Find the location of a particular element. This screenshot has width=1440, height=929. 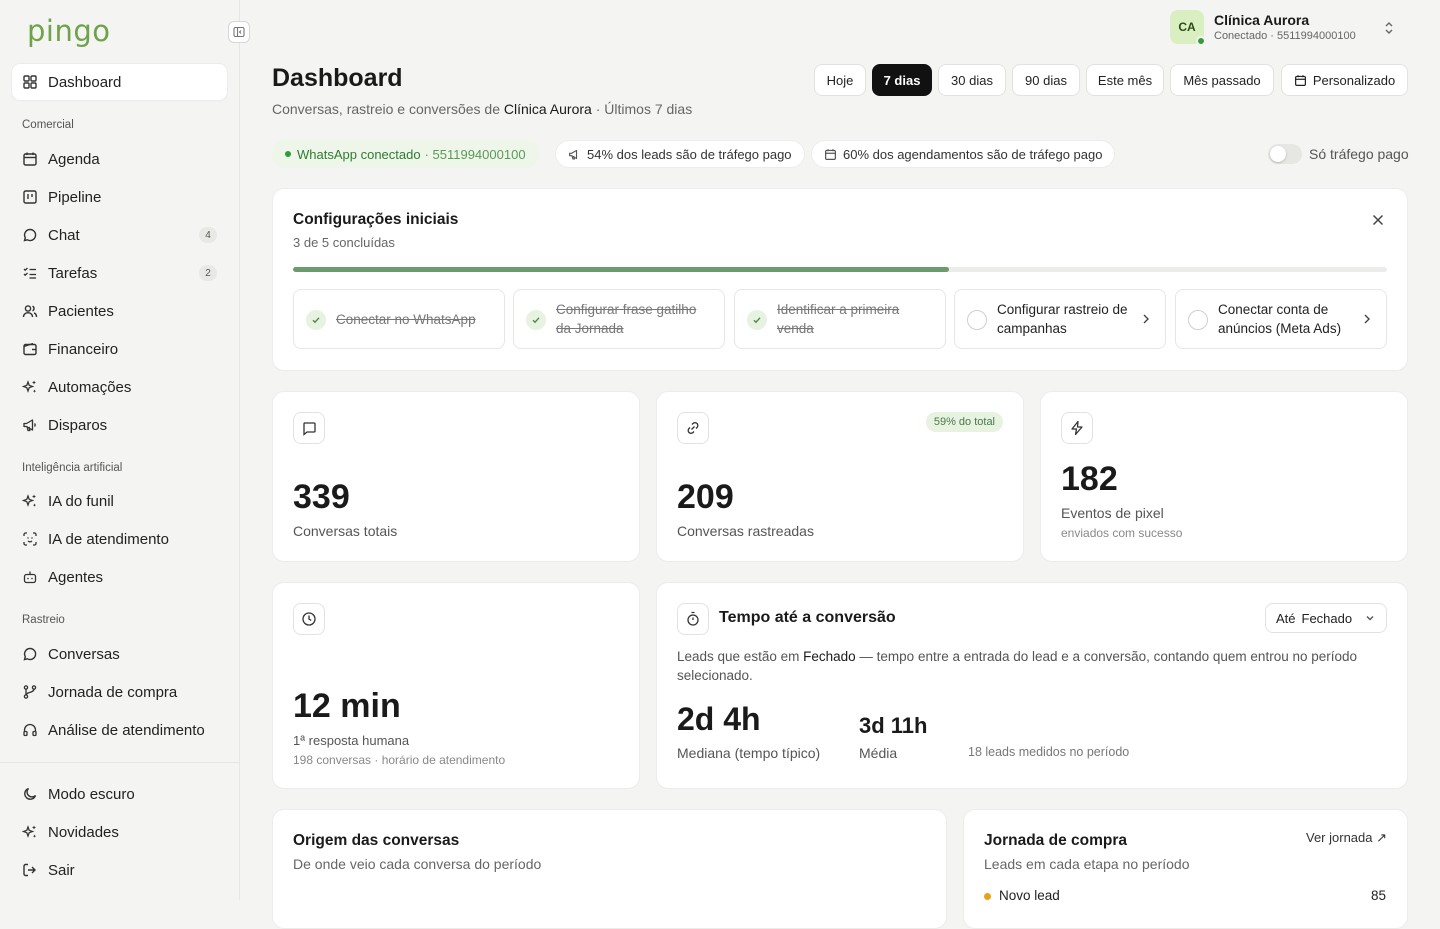

range-30-dias-button: 30 dias is located at coordinates (972, 80).